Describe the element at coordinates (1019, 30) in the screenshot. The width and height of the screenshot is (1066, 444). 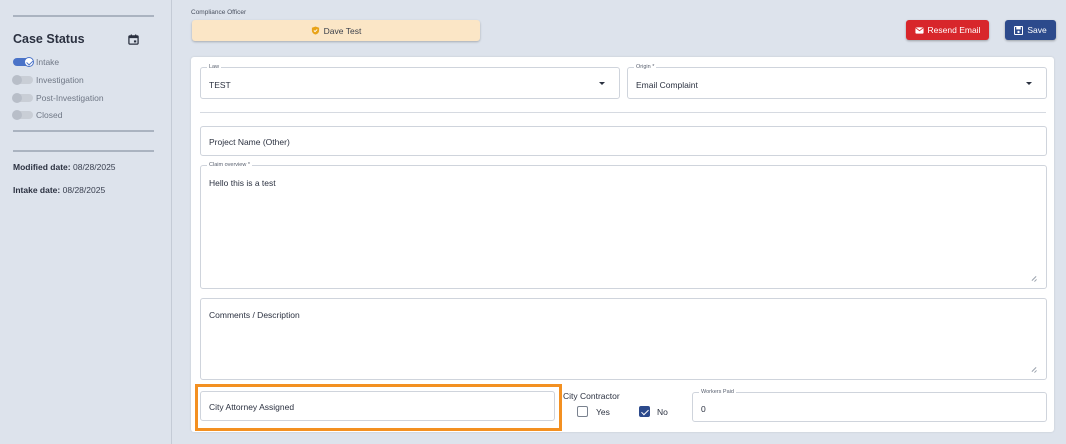
I see `save-icon` at that location.